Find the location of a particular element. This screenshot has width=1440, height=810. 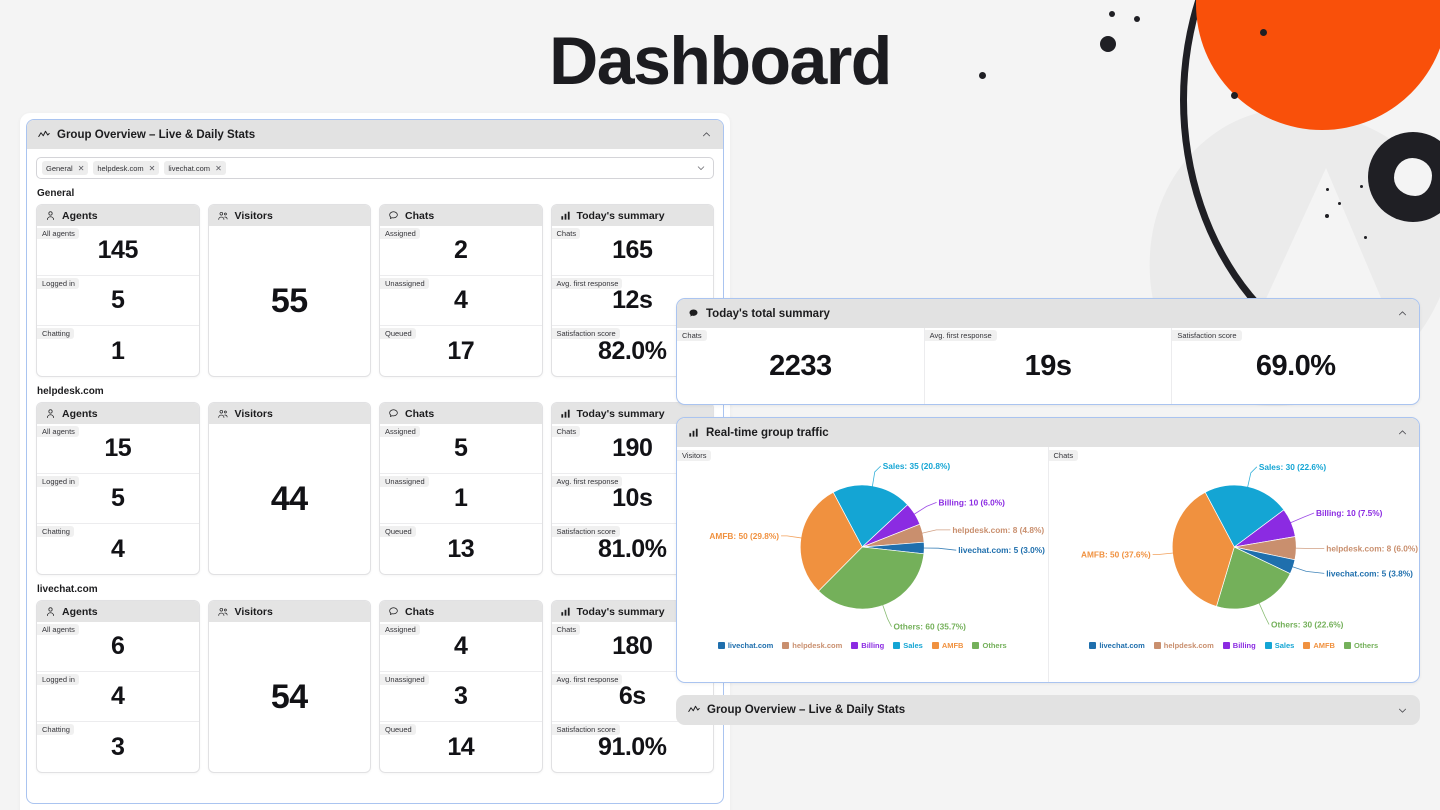

metric-value: 1 is located at coordinates (118, 350).